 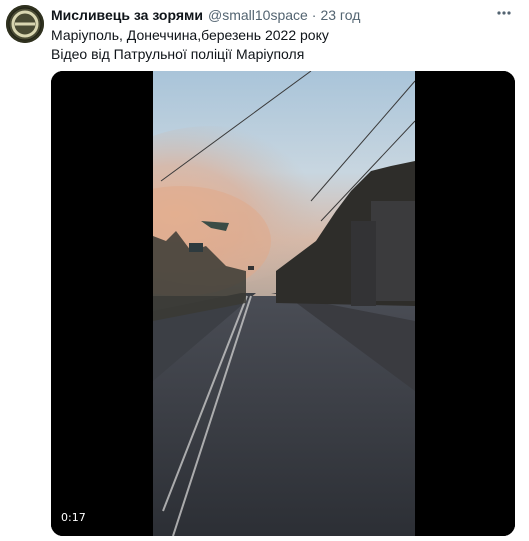 I want to click on author-handle: @small10space, so click(x=258, y=15).